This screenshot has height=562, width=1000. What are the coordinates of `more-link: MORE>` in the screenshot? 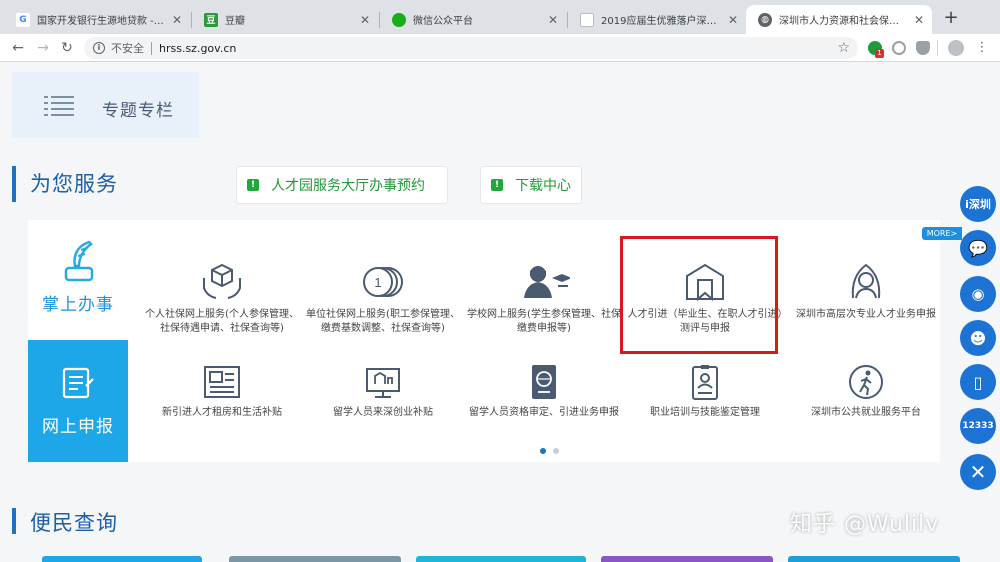 It's located at (942, 233).